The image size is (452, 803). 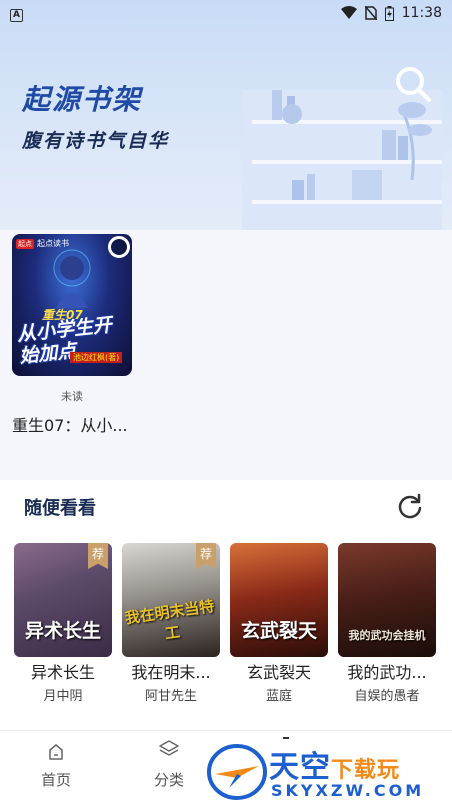 What do you see at coordinates (56, 766) in the screenshot?
I see `nav-item-home: 首页` at bounding box center [56, 766].